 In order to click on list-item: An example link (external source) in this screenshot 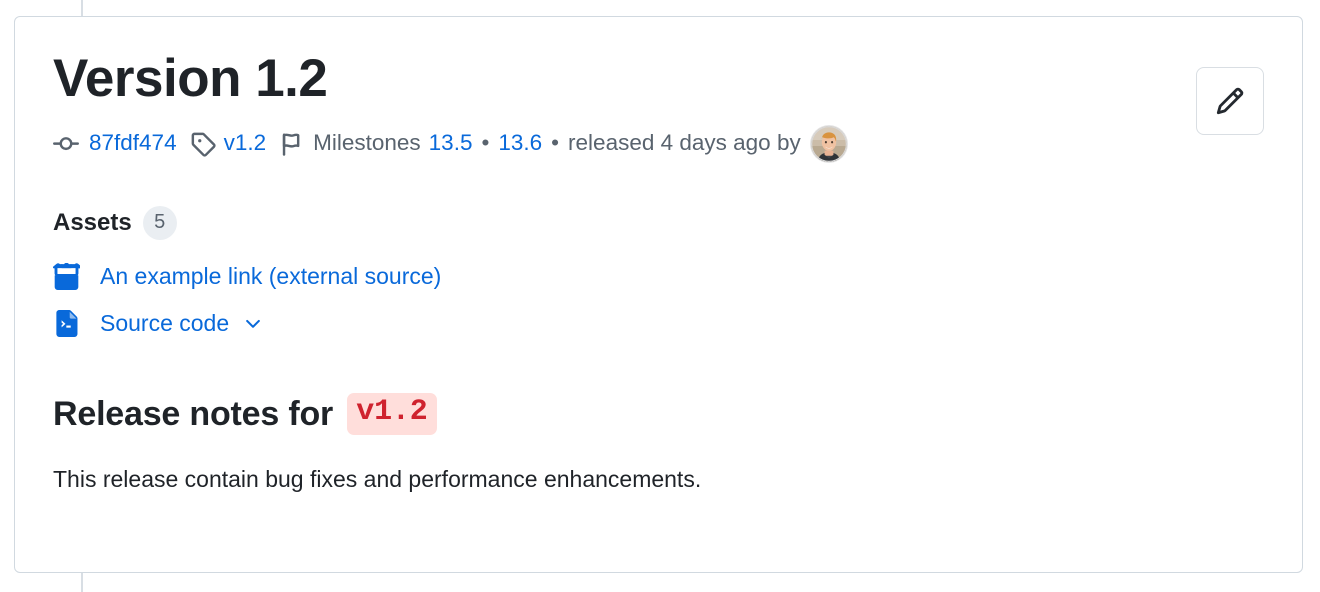, I will do `click(658, 276)`.